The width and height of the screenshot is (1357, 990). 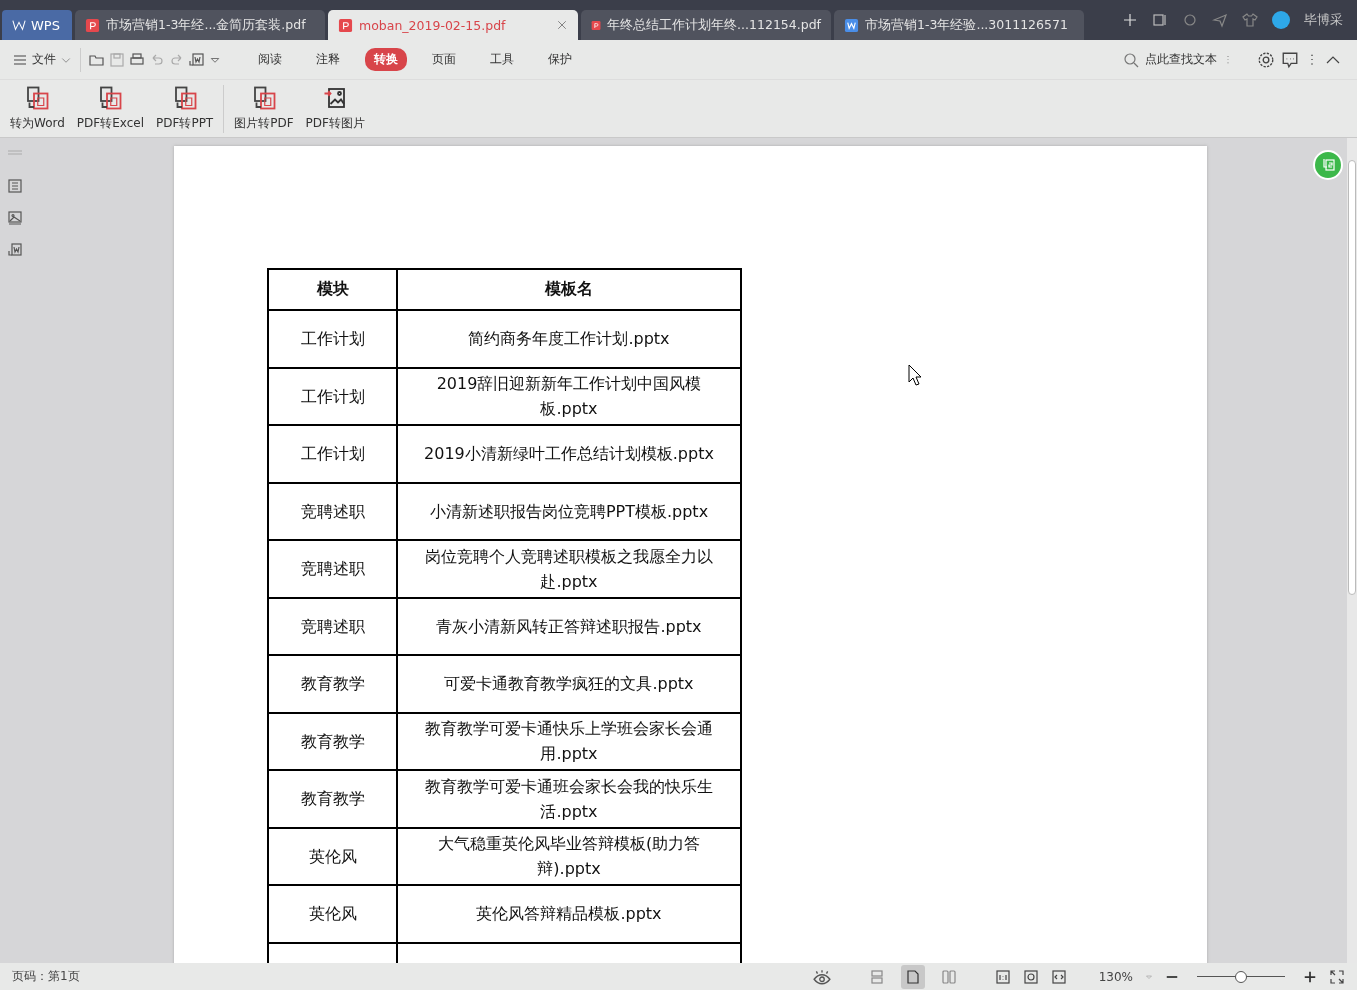 I want to click on convert-button: 图片转PDF, so click(x=264, y=108).